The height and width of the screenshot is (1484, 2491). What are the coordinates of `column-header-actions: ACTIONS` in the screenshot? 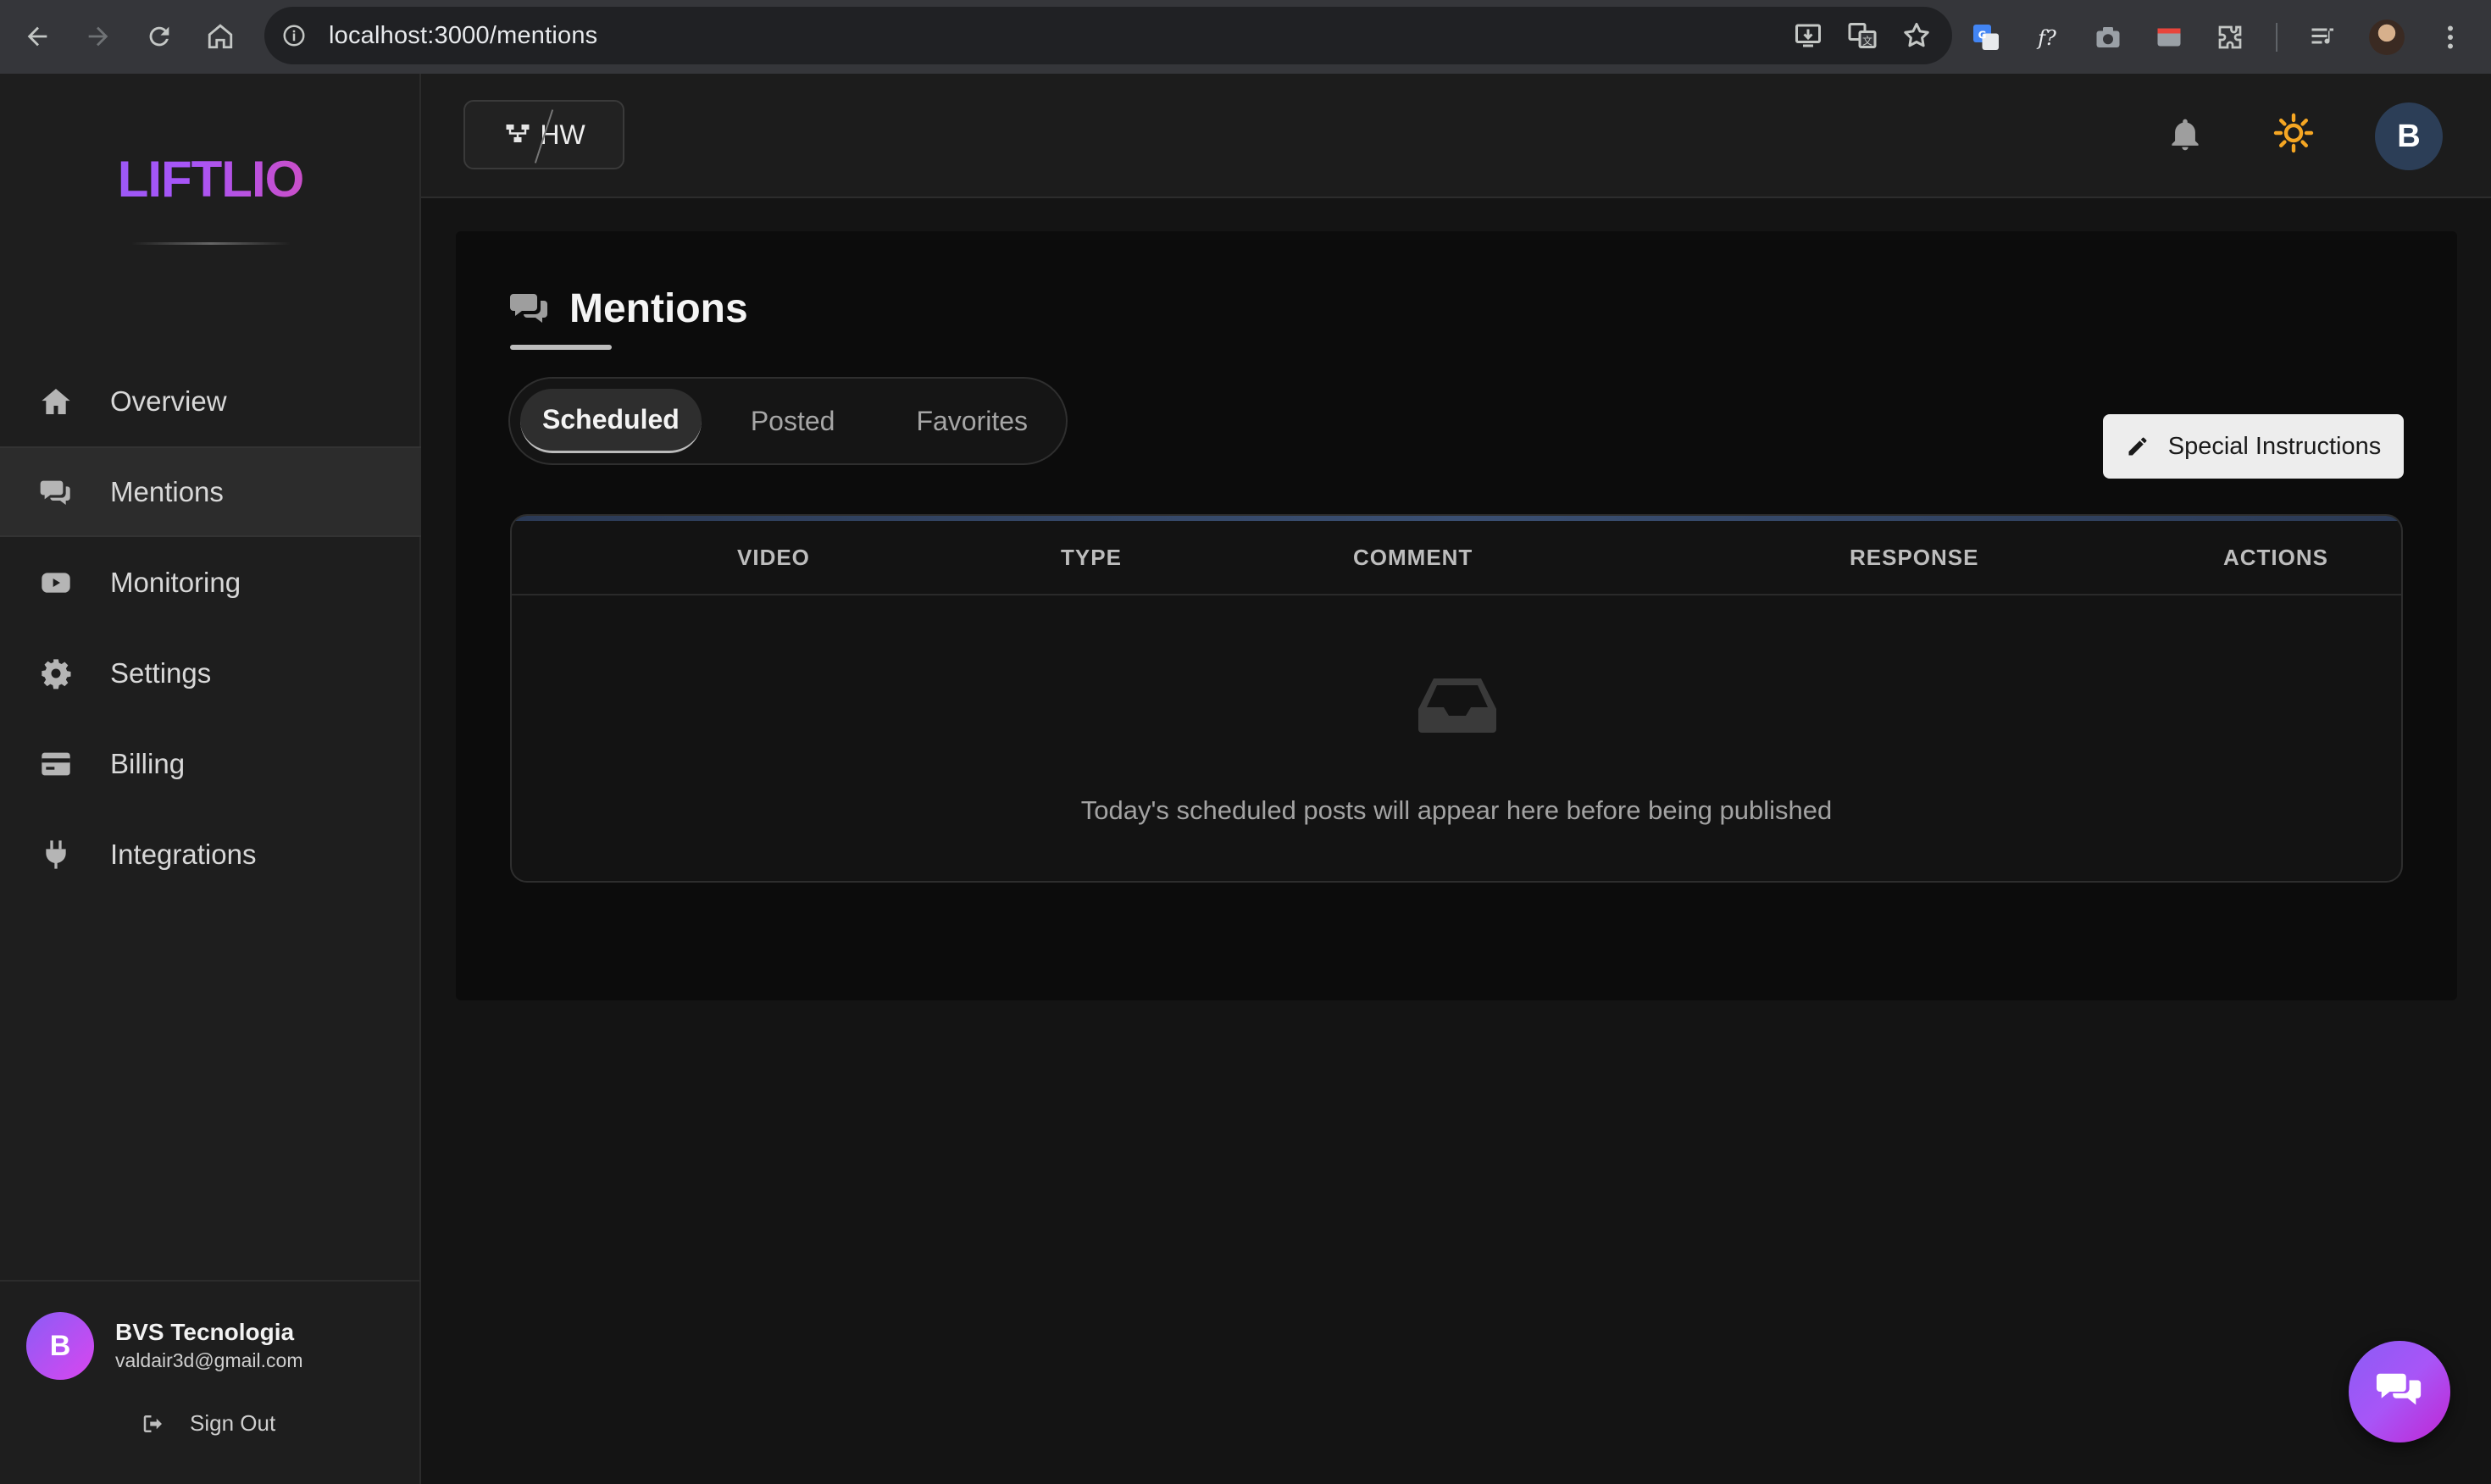 It's located at (2275, 558).